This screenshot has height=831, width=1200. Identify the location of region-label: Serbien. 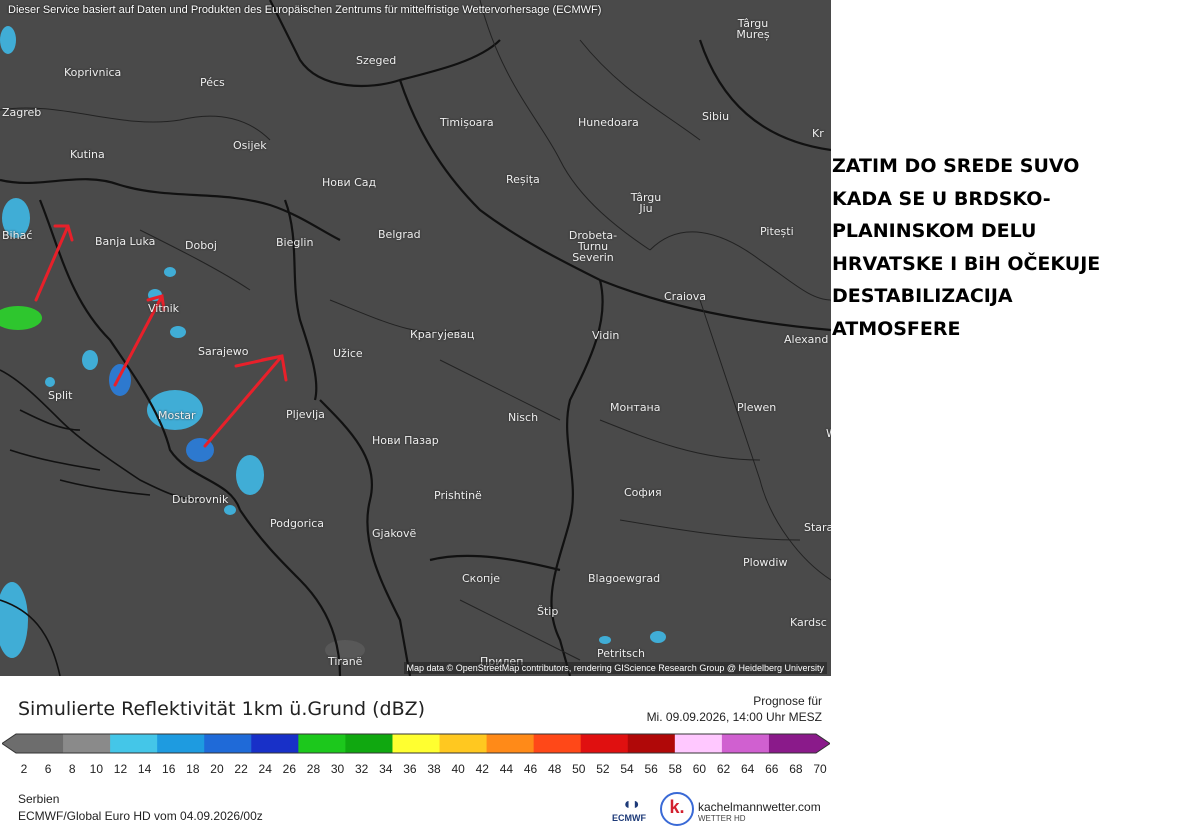
(39, 799).